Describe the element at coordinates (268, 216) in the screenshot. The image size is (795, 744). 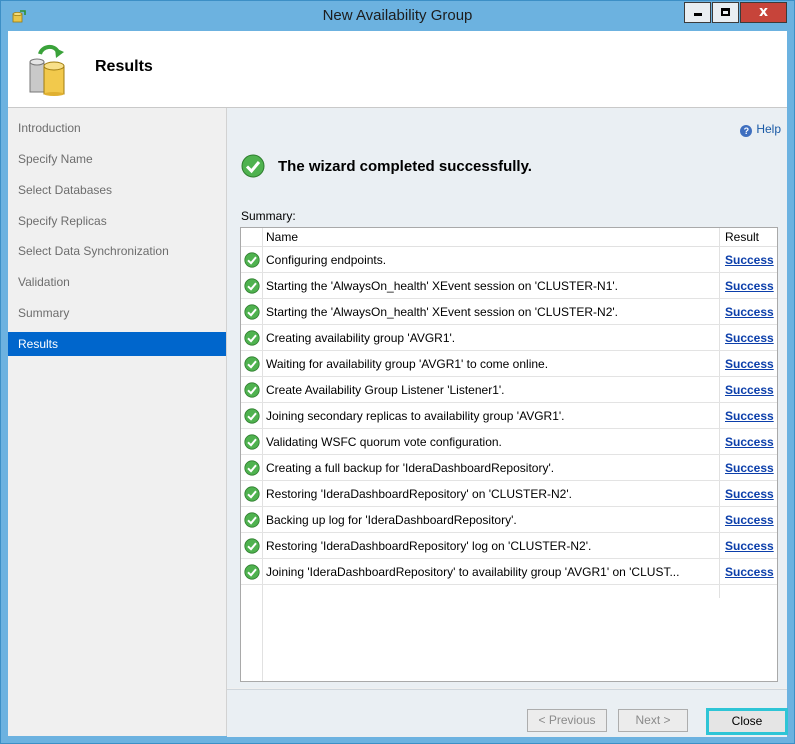
I see `summary-label: Summary:` at that location.